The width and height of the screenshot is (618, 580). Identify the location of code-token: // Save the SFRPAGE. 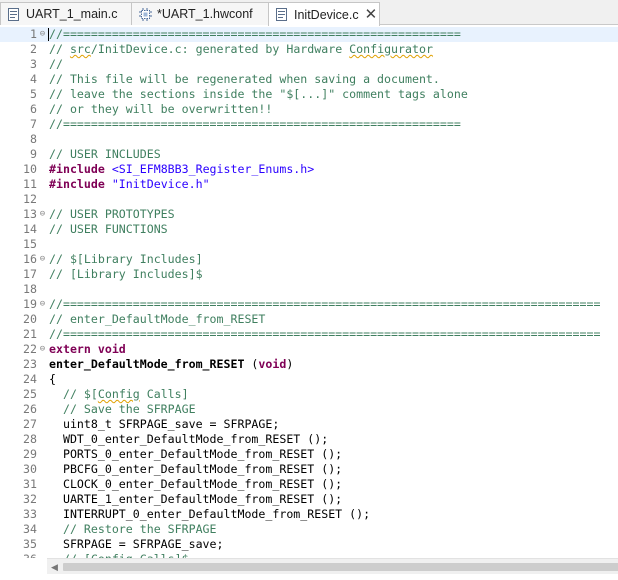
(122, 409).